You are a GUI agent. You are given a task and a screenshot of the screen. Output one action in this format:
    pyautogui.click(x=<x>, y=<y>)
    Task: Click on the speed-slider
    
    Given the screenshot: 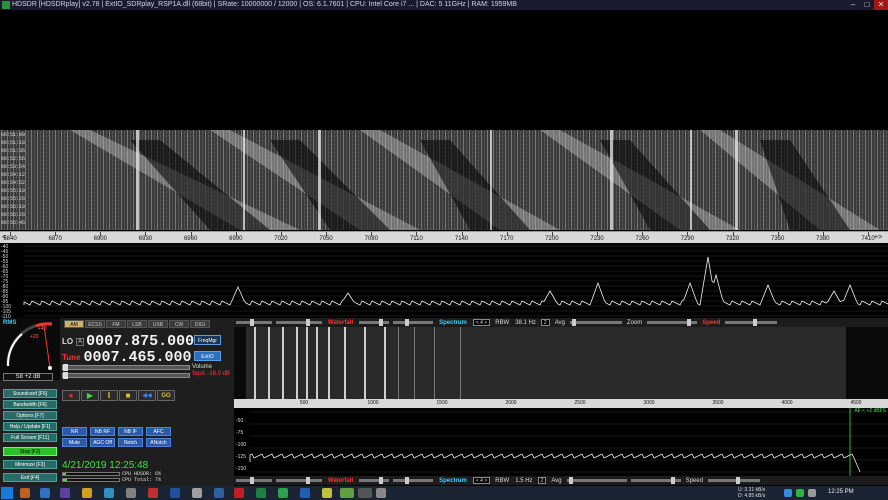 What is the action you would take?
    pyautogui.click(x=751, y=322)
    